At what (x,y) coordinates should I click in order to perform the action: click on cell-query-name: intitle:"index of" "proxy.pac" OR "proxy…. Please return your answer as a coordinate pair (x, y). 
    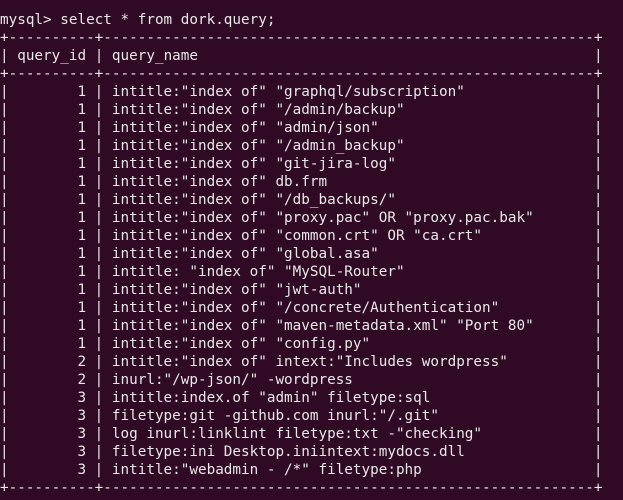
    Looking at the image, I should click on (322, 218).